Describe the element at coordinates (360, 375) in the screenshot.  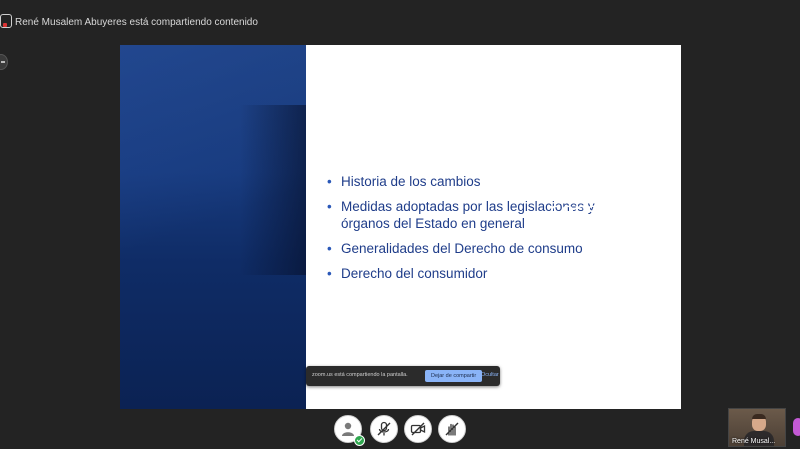
I see `share-notification-message: zoom.us está compartiendo la pantalla.` at that location.